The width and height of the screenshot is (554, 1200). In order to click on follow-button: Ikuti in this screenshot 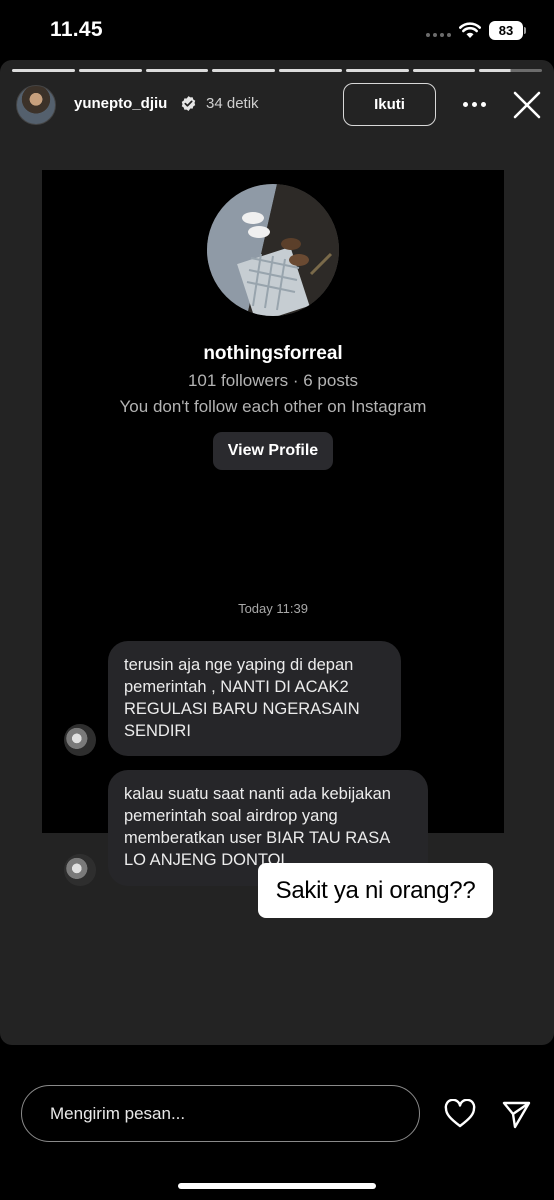, I will do `click(389, 104)`.